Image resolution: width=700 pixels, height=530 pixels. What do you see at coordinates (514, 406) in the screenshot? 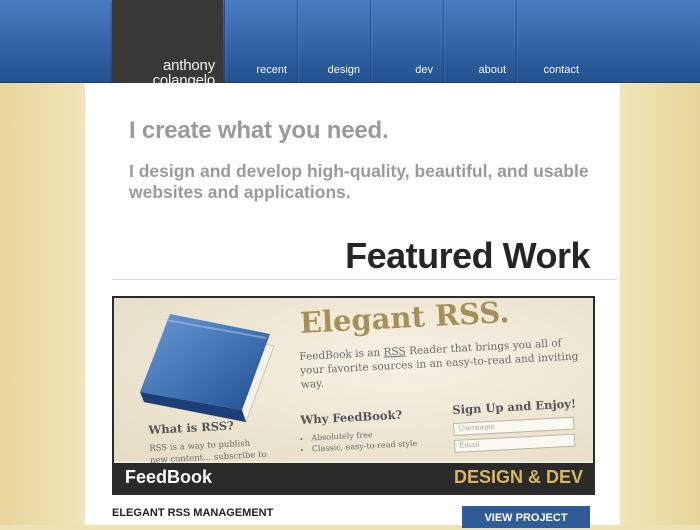
I see `col-signup-heading: Sign Up and Enjoy!` at bounding box center [514, 406].